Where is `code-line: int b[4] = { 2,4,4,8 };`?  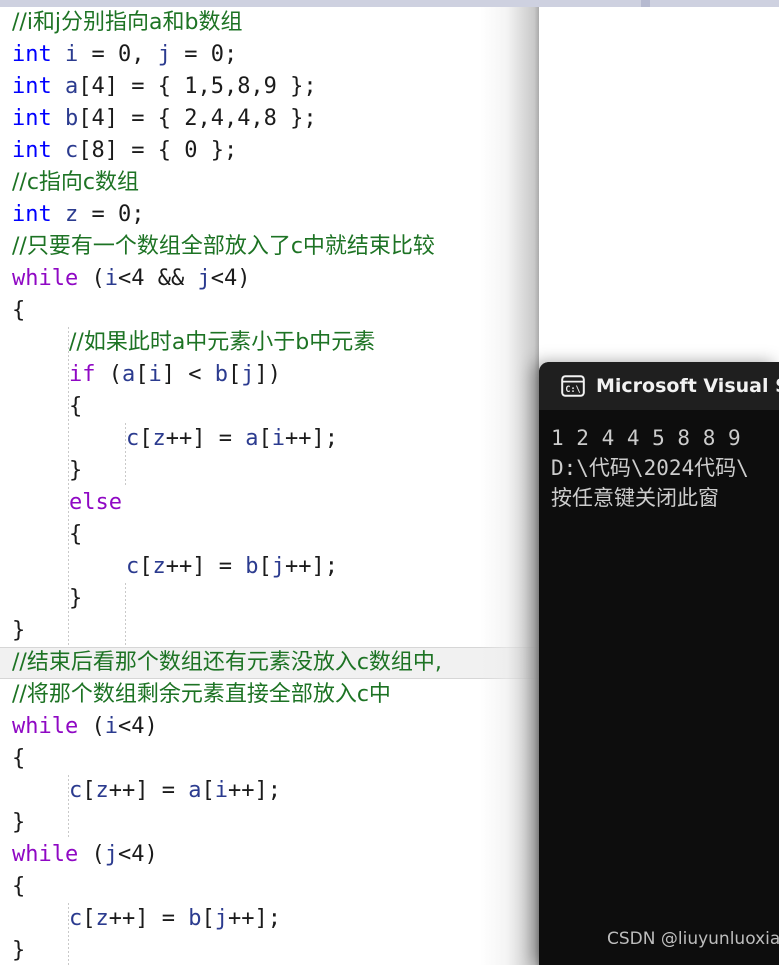
code-line: int b[4] = { 2,4,4,8 }; is located at coordinates (164, 119).